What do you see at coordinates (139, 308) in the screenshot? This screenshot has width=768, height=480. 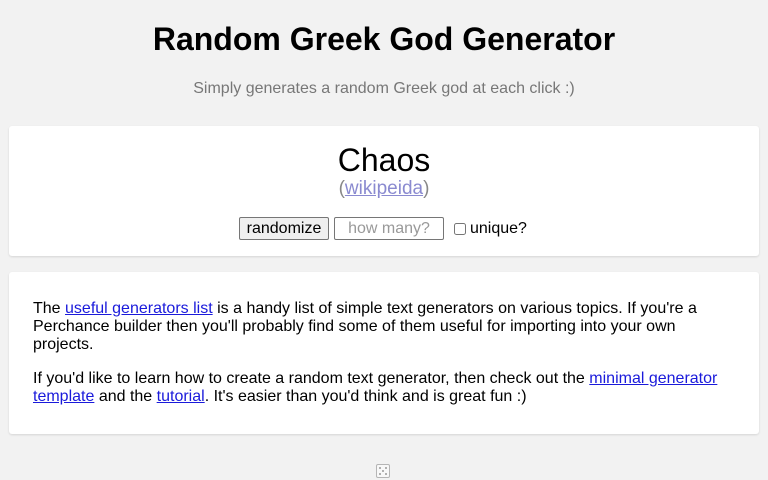 I see `useful-generators-link: useful generators list` at bounding box center [139, 308].